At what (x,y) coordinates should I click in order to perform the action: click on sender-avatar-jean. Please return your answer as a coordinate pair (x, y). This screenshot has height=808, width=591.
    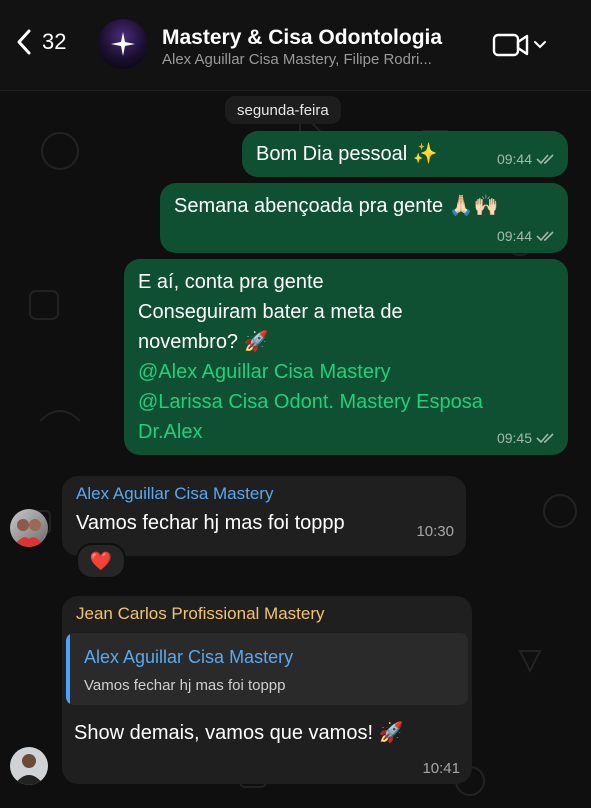
    Looking at the image, I should click on (29, 766).